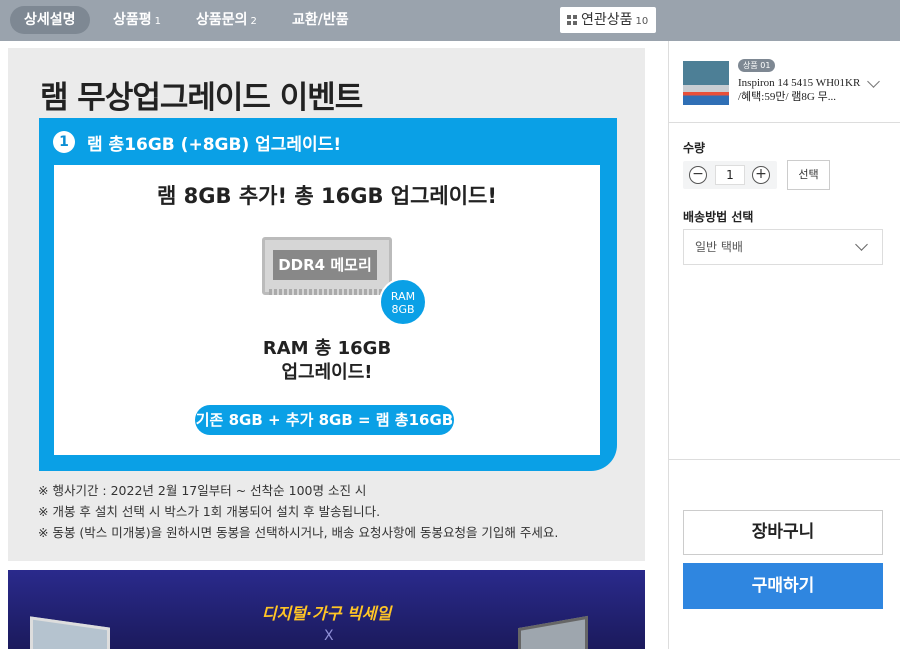 The image size is (900, 649). I want to click on related-products-button: 연관상품 10, so click(608, 20).